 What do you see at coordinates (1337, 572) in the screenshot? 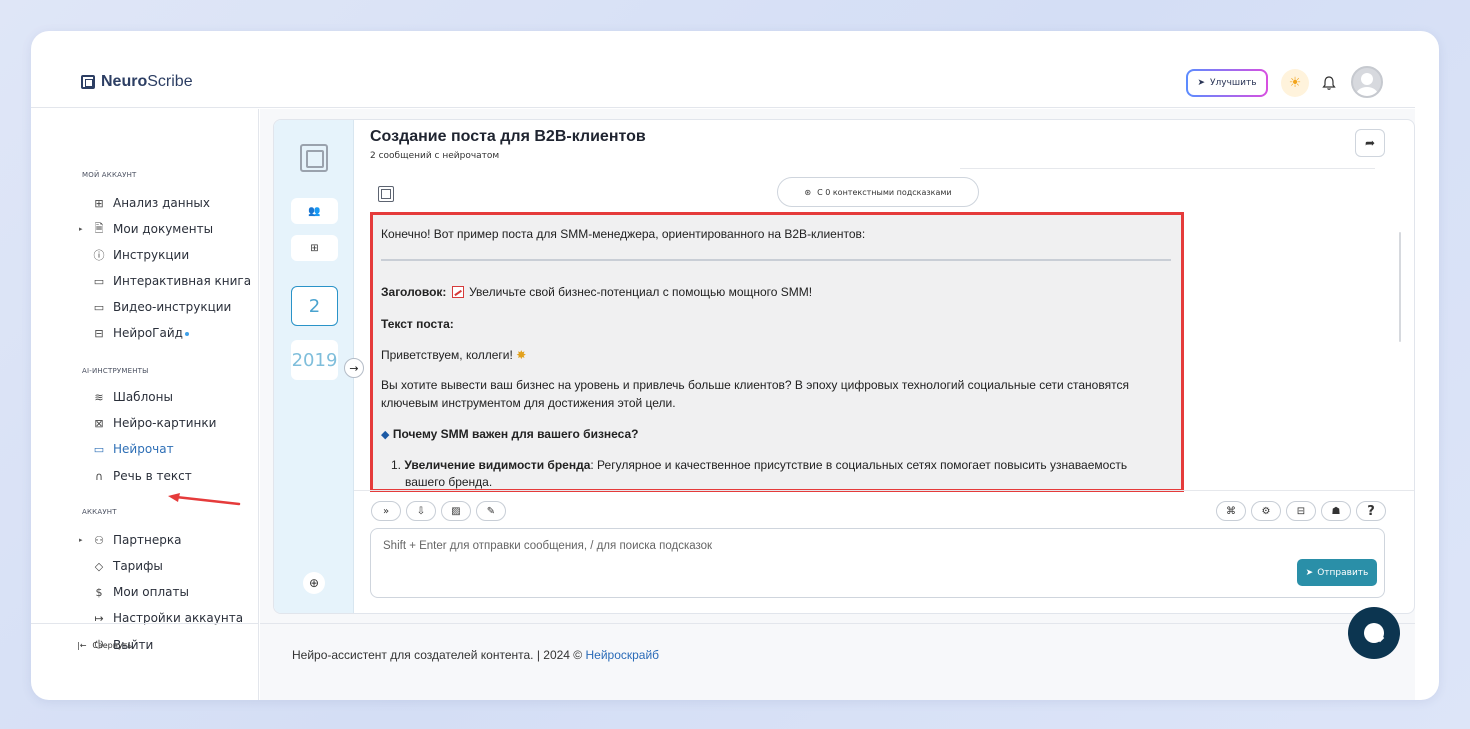
I see `send-button: ➤ Отправить` at bounding box center [1337, 572].